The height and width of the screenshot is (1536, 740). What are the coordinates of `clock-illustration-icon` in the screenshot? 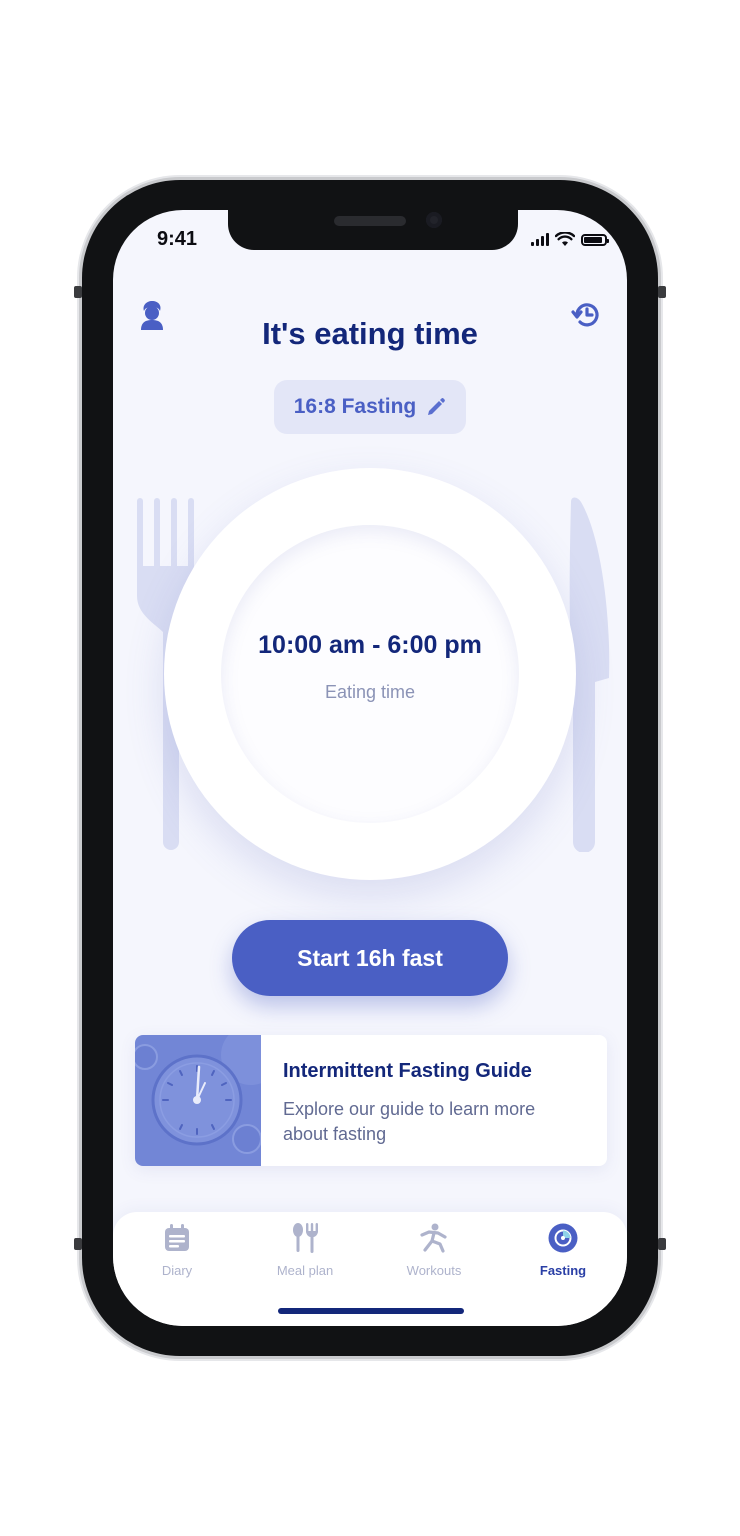 It's located at (208, 1094).